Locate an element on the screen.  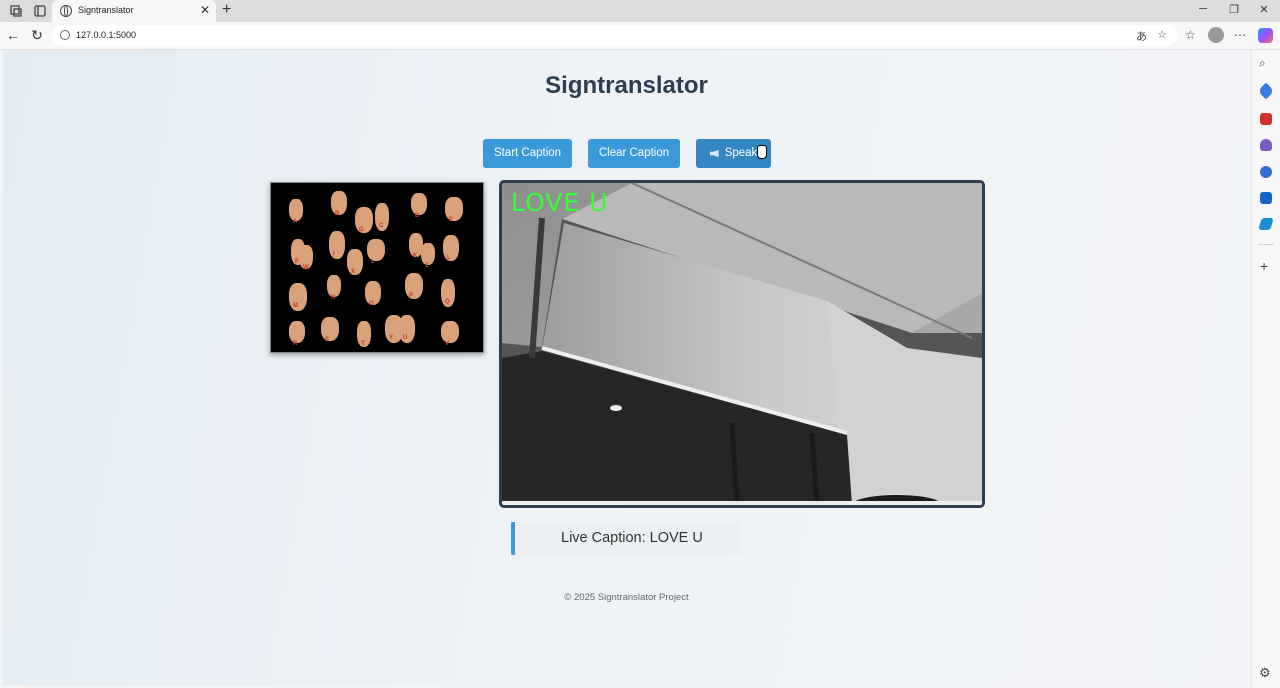
persona-icon is located at coordinates (1266, 145).